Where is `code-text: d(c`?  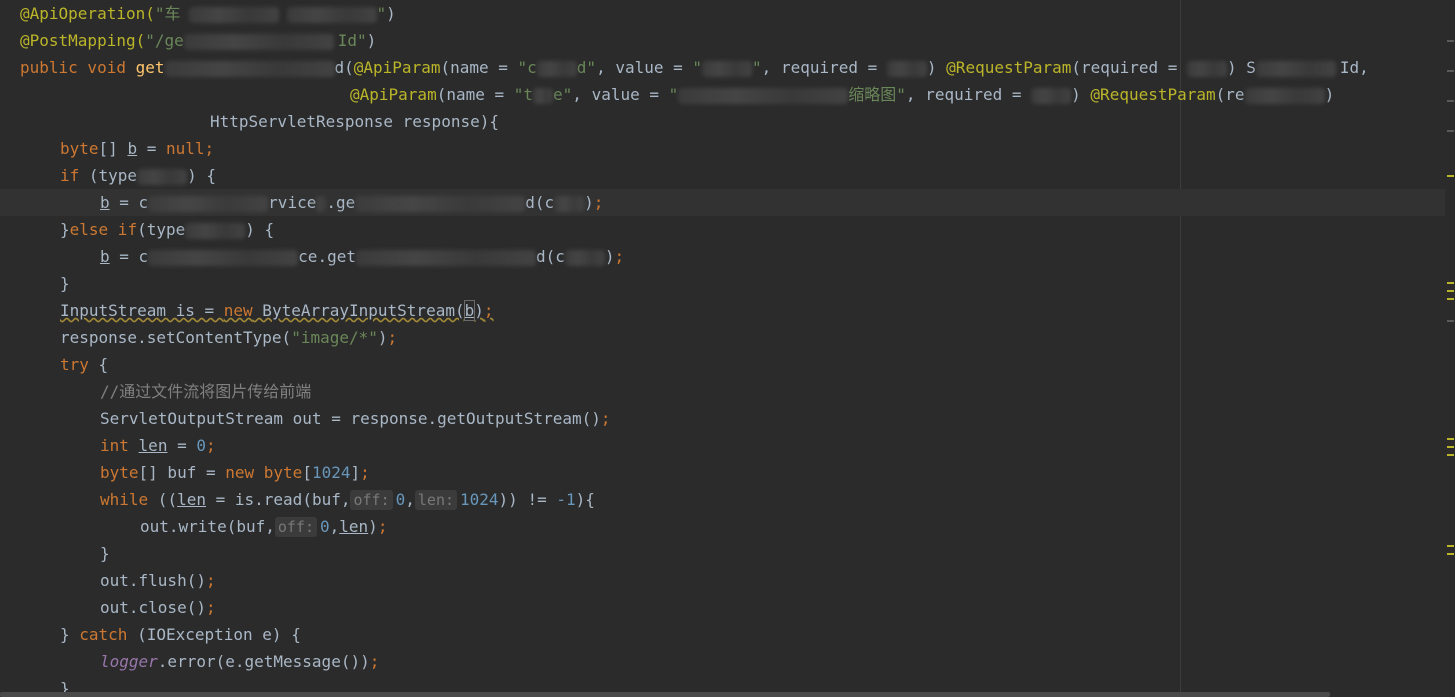
code-text: d(c is located at coordinates (550, 256).